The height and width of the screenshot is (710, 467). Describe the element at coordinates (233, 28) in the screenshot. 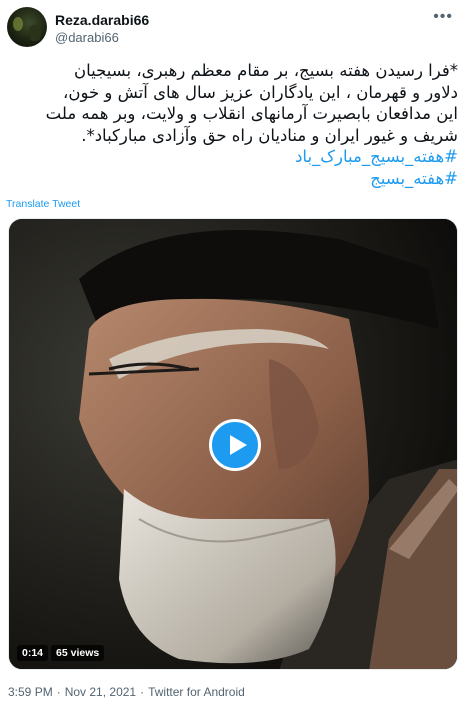

I see `tweet-header: Reza.darabi66 @darabi66 •••` at that location.